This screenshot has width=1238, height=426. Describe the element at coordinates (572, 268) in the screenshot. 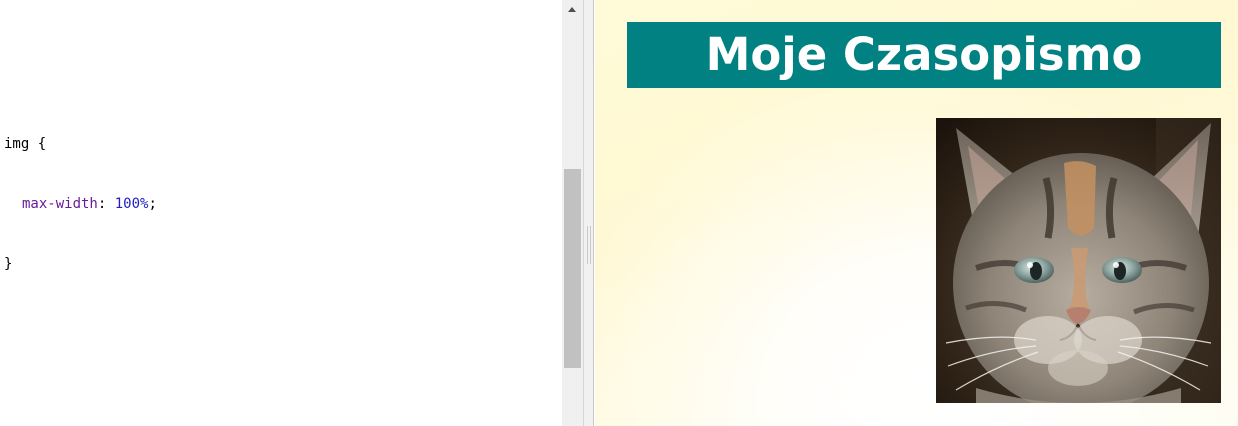

I see `scroll-thumb` at that location.